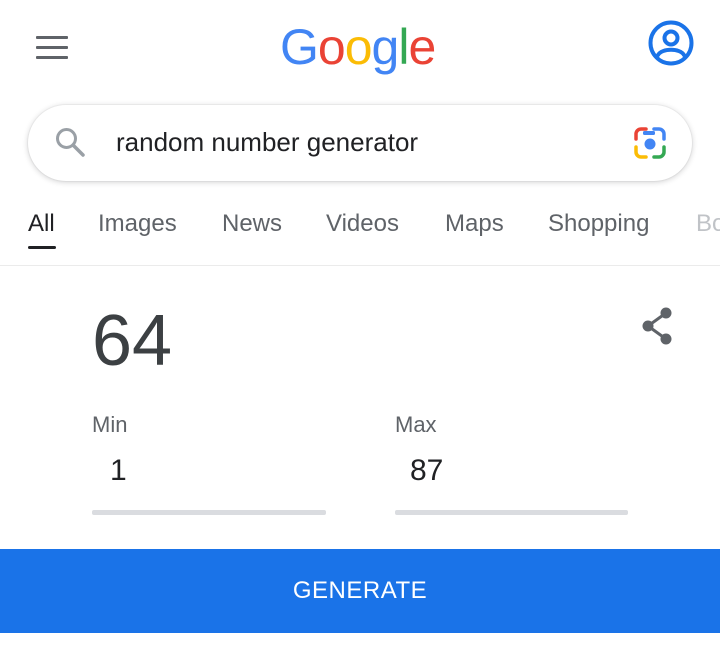 Image resolution: width=720 pixels, height=646 pixels. What do you see at coordinates (42, 247) in the screenshot?
I see `active-tab-indicator` at bounding box center [42, 247].